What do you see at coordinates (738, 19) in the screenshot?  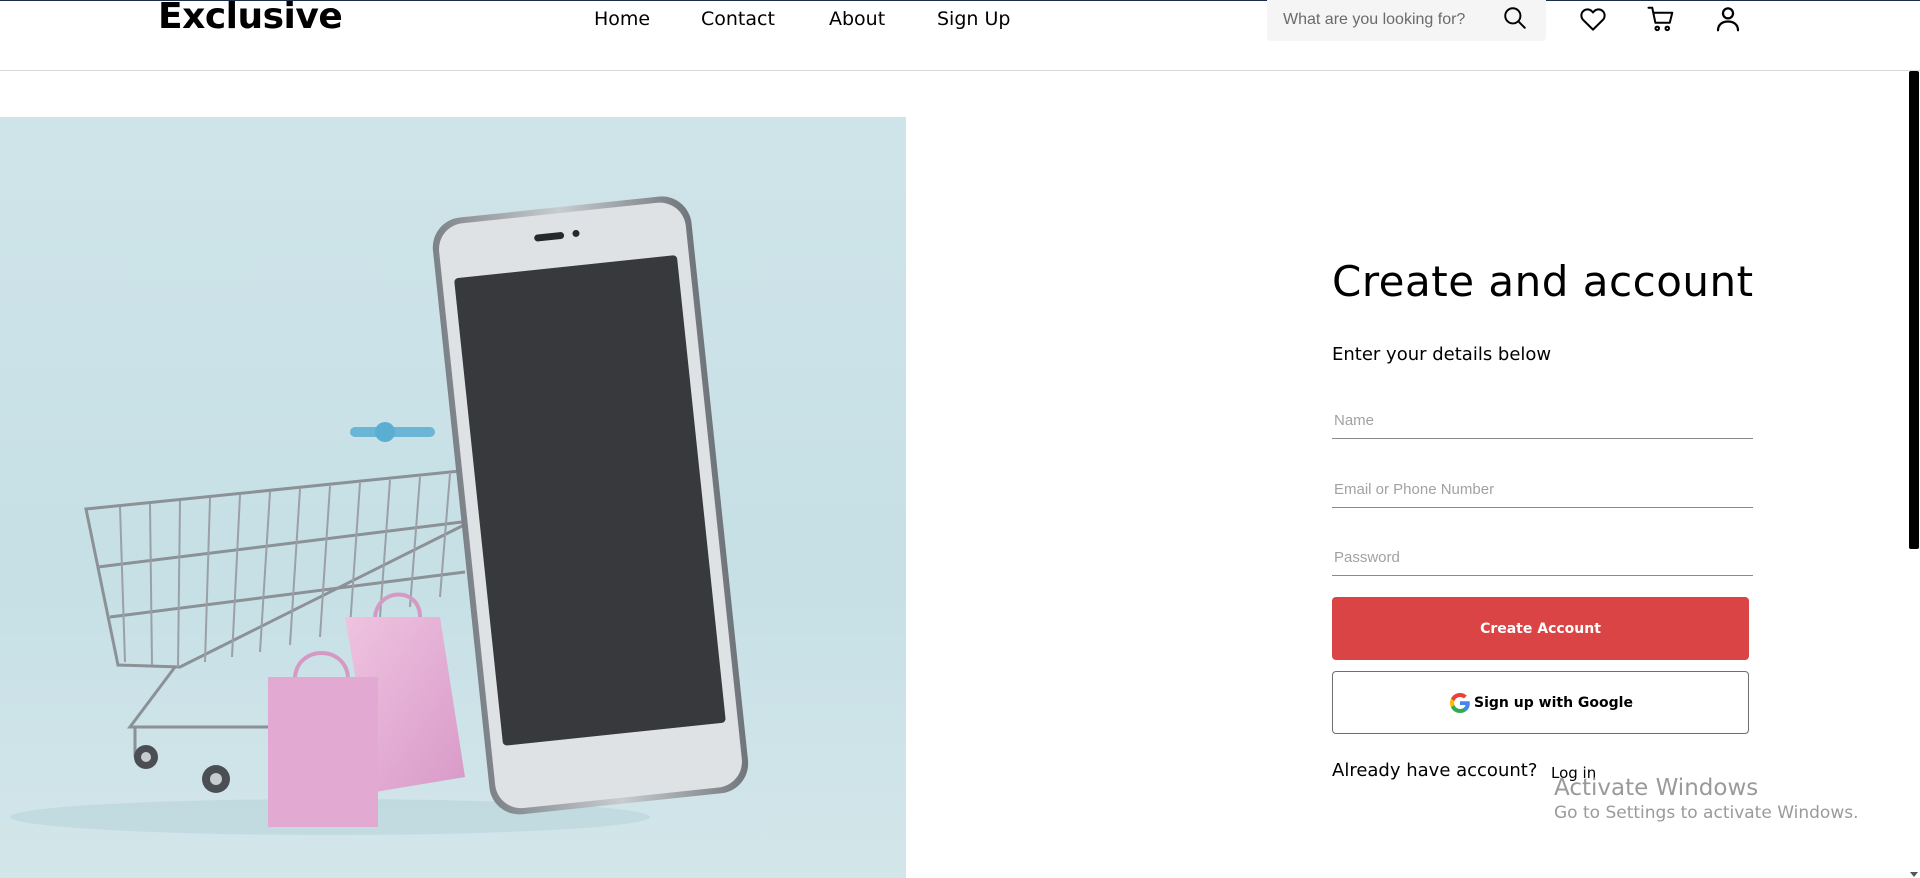 I see `nav-contact: Contact` at bounding box center [738, 19].